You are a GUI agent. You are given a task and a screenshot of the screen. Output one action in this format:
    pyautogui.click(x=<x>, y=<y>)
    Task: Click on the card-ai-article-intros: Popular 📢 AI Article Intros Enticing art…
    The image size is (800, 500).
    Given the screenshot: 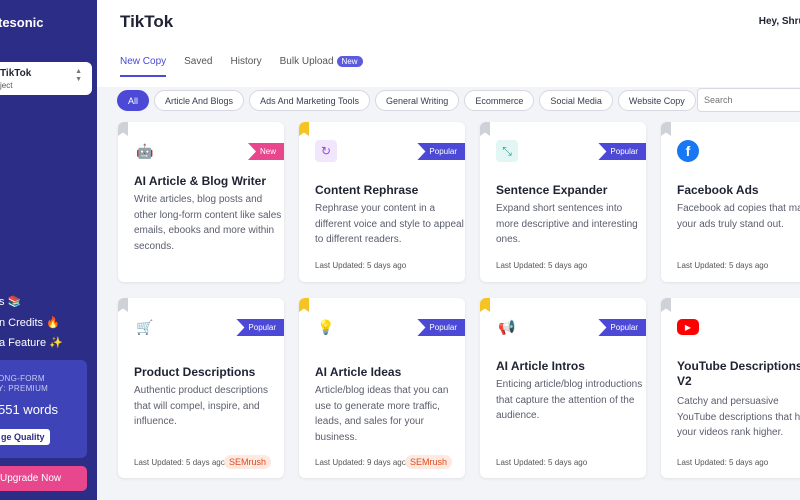 What is the action you would take?
    pyautogui.click(x=563, y=388)
    